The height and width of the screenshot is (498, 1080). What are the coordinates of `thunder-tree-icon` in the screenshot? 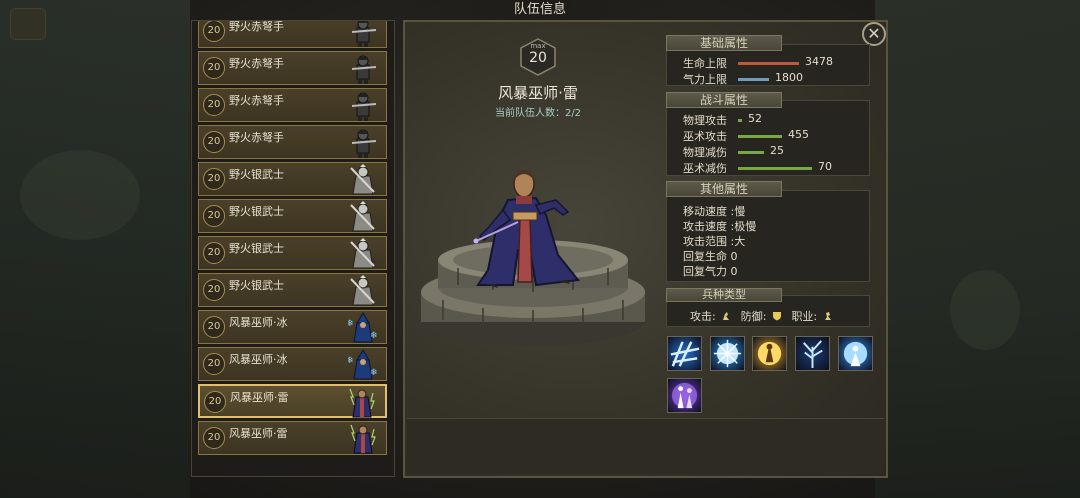 It's located at (812, 353).